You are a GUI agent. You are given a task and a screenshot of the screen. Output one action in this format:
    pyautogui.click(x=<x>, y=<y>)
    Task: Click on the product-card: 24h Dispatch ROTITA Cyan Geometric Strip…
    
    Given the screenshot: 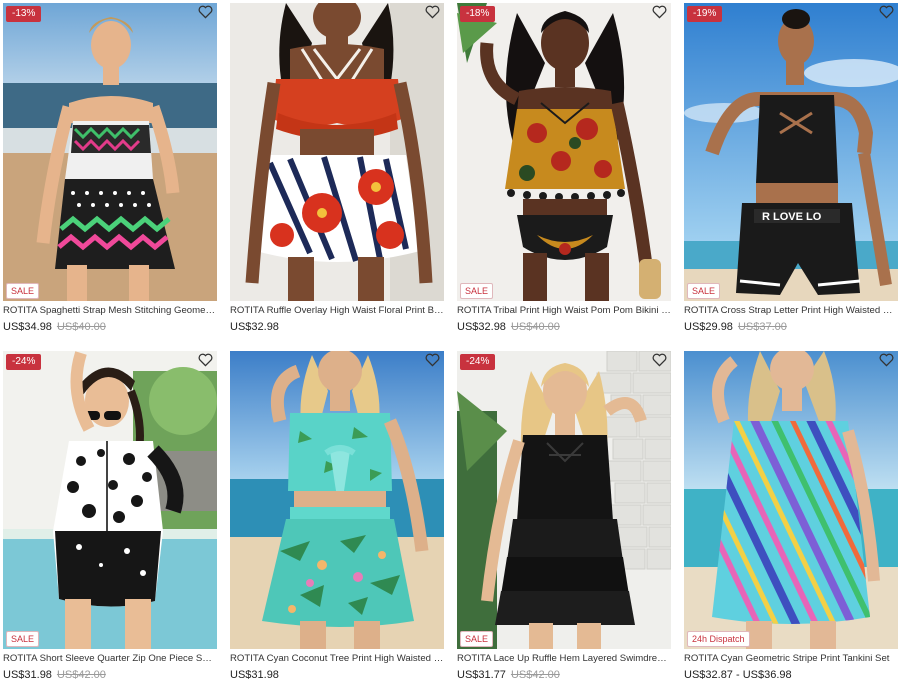 What is the action you would take?
    pyautogui.click(x=791, y=516)
    